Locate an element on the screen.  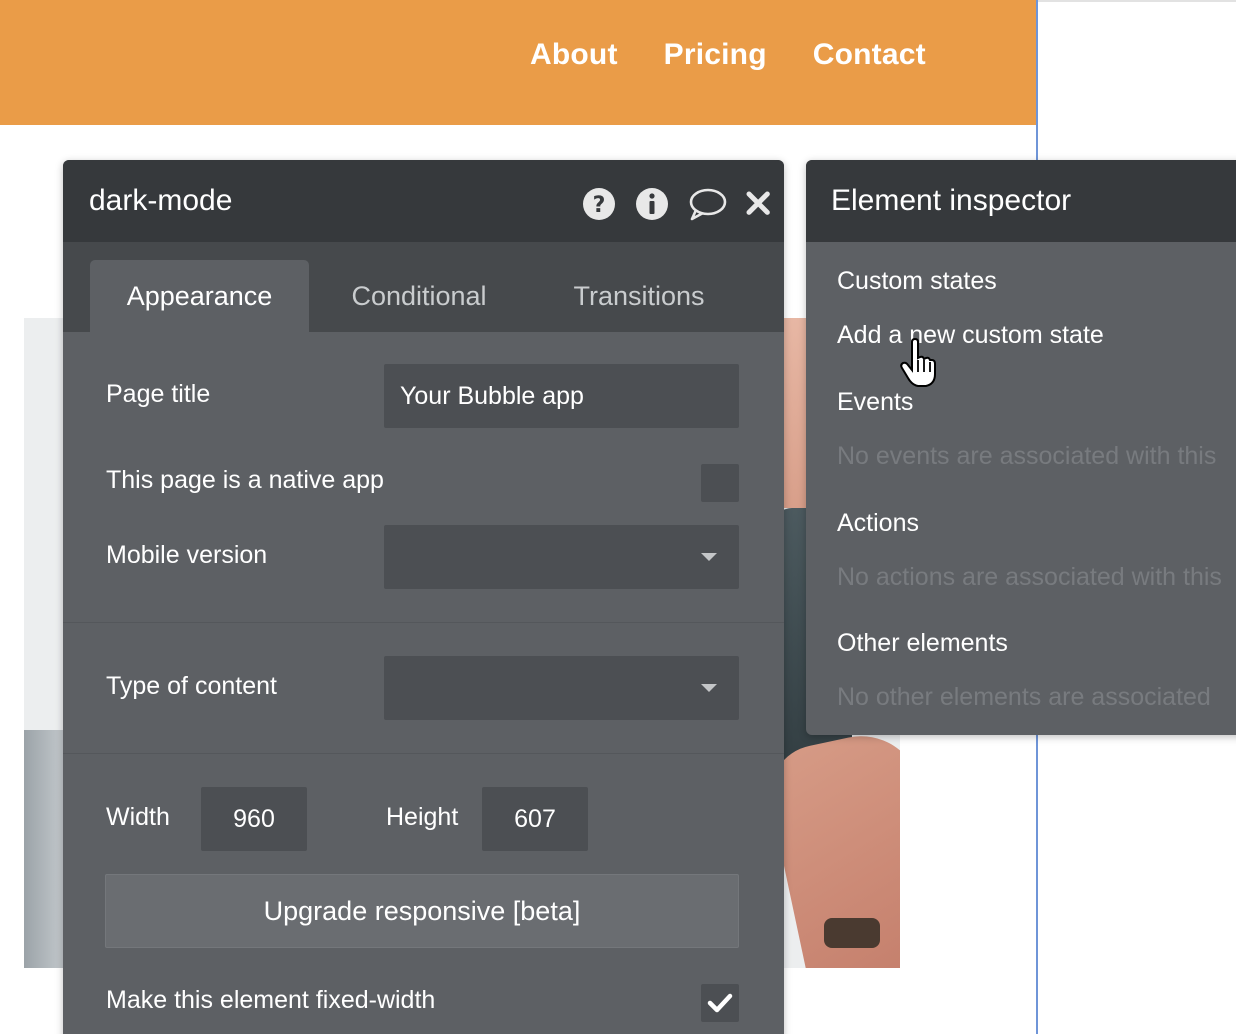
nav-link-about: About is located at coordinates (574, 55).